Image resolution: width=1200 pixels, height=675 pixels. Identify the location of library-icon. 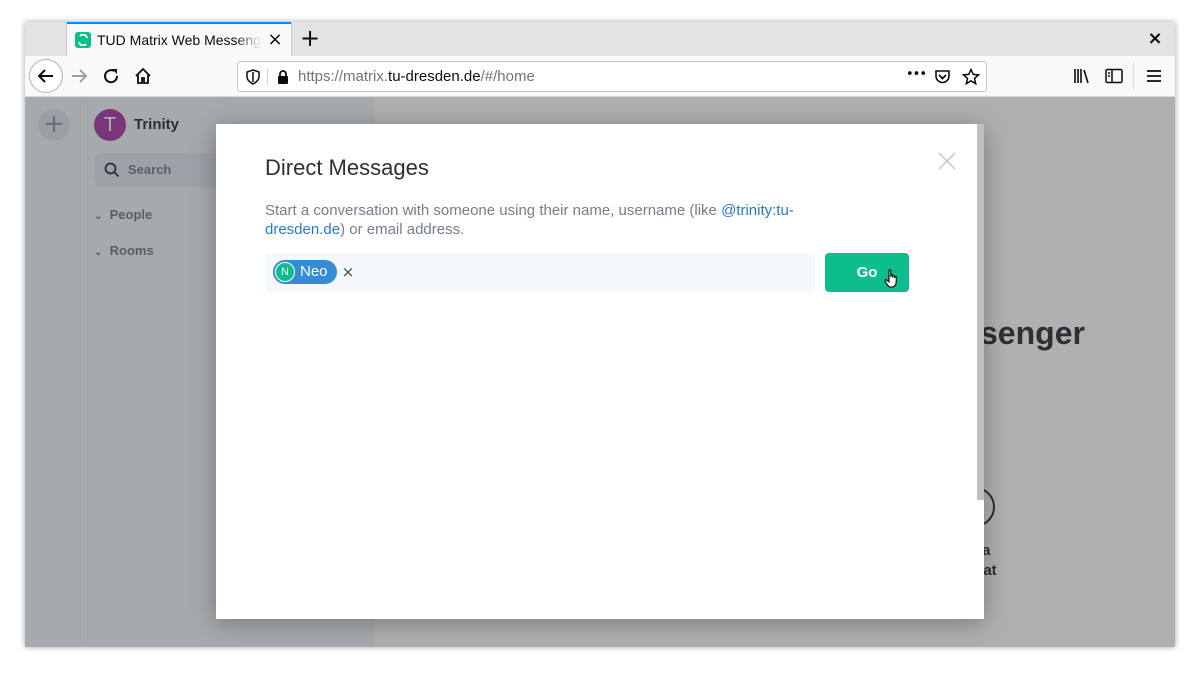
(1081, 76).